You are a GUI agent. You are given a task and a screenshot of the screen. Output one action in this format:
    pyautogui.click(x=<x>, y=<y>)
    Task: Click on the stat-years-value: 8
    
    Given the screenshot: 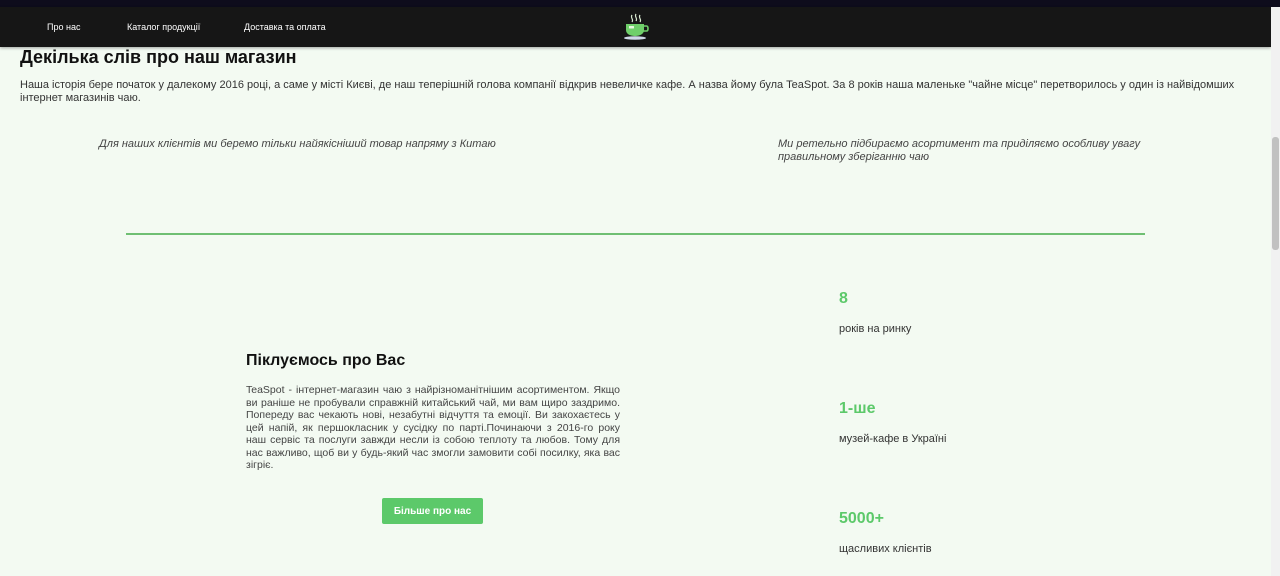 What is the action you would take?
    pyautogui.click(x=843, y=298)
    